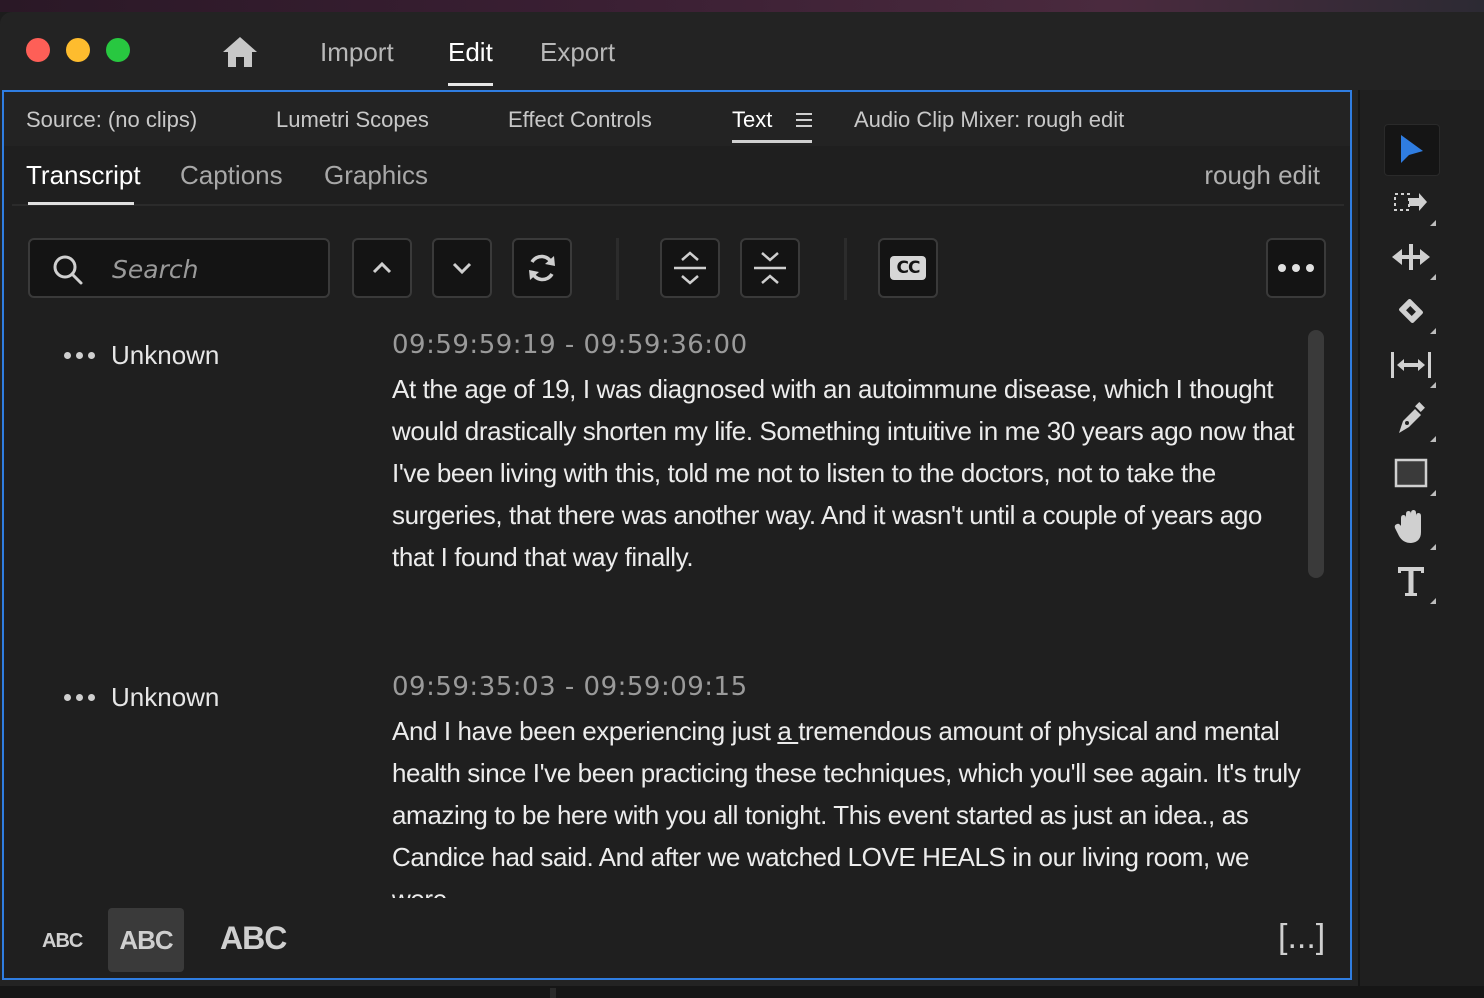  Describe the element at coordinates (231, 175) in the screenshot. I see `subtab-captions: Captions` at that location.